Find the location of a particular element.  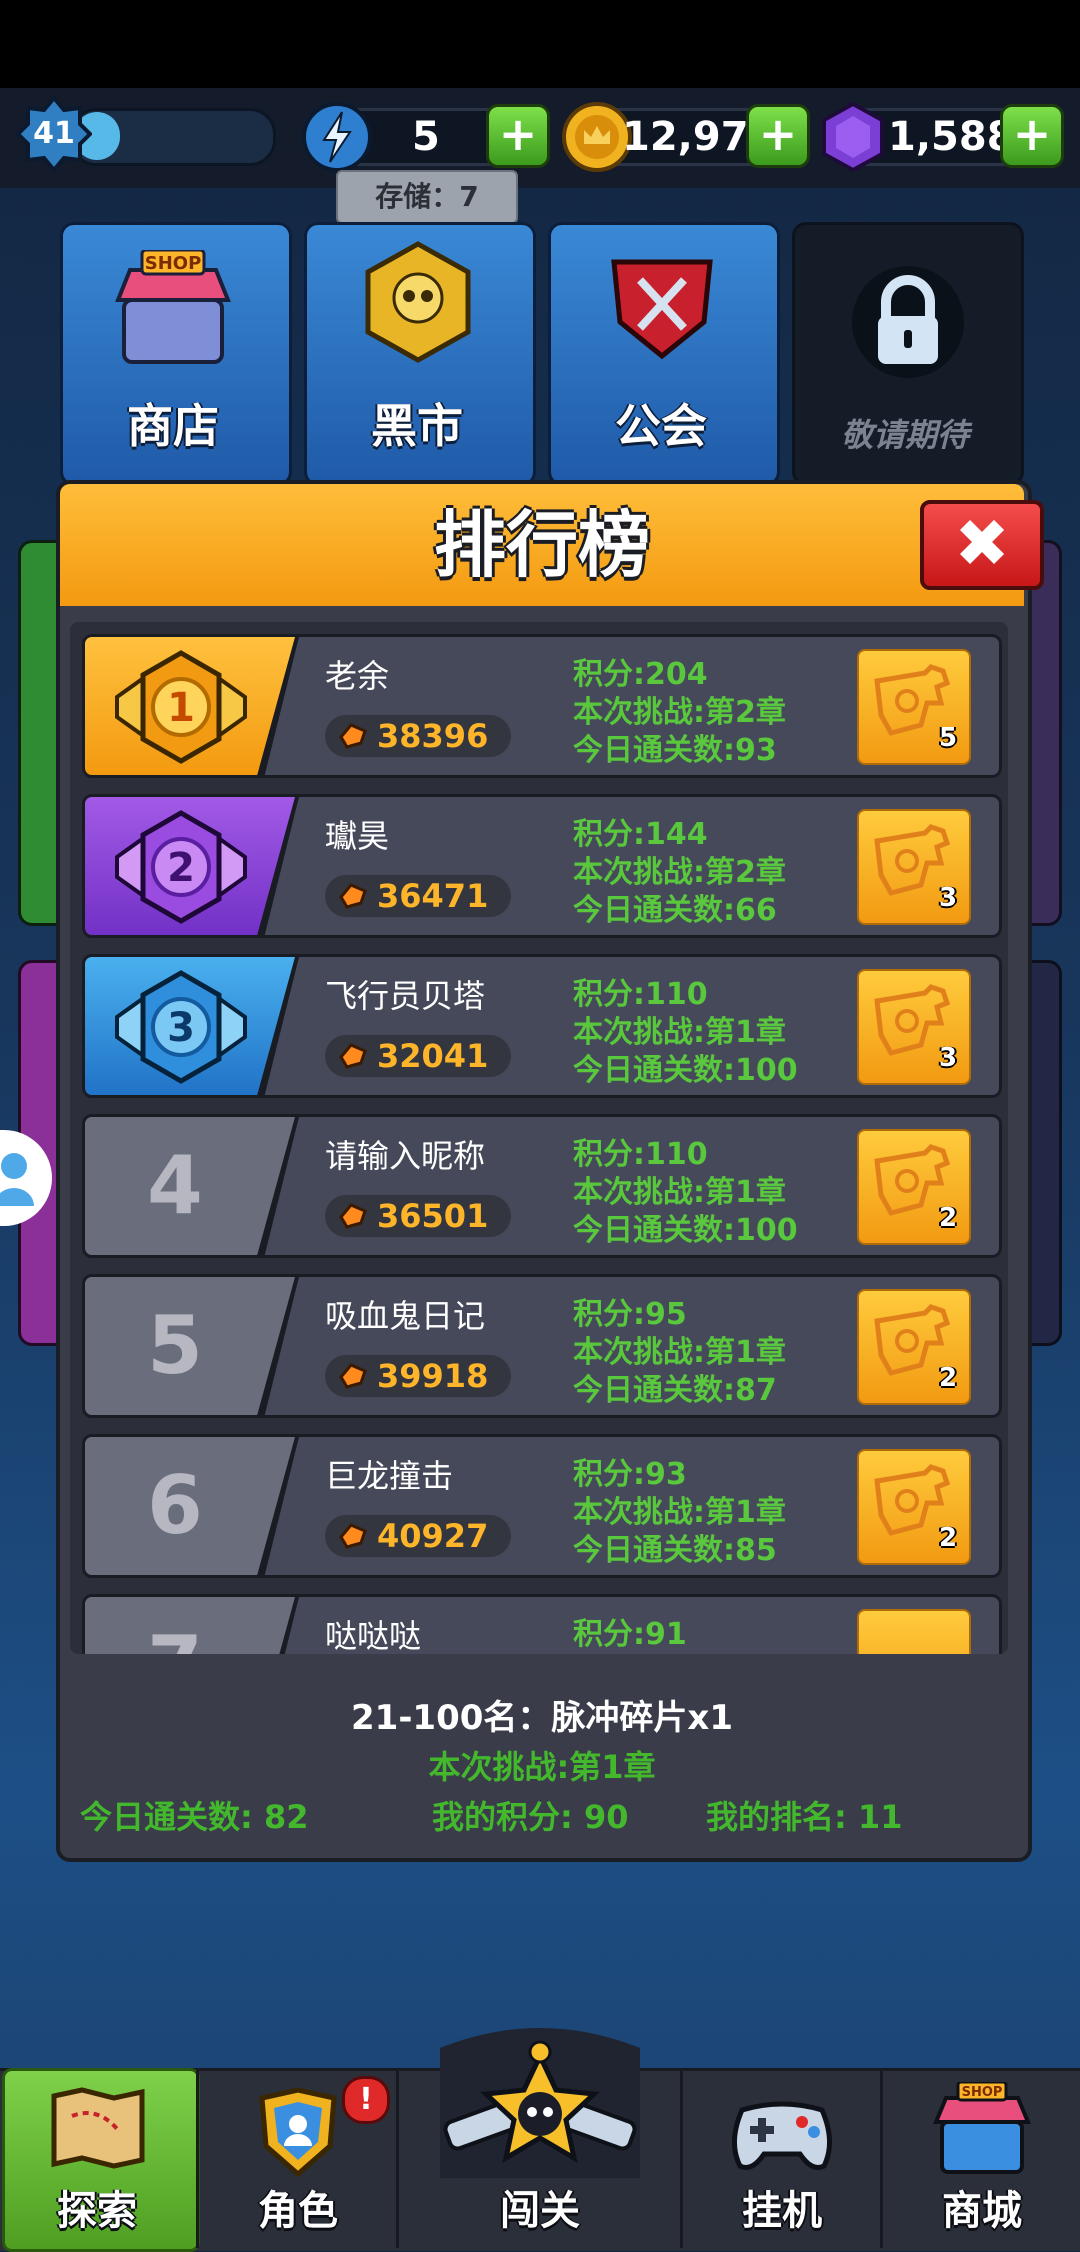

power-value: 39918 is located at coordinates (433, 1376).